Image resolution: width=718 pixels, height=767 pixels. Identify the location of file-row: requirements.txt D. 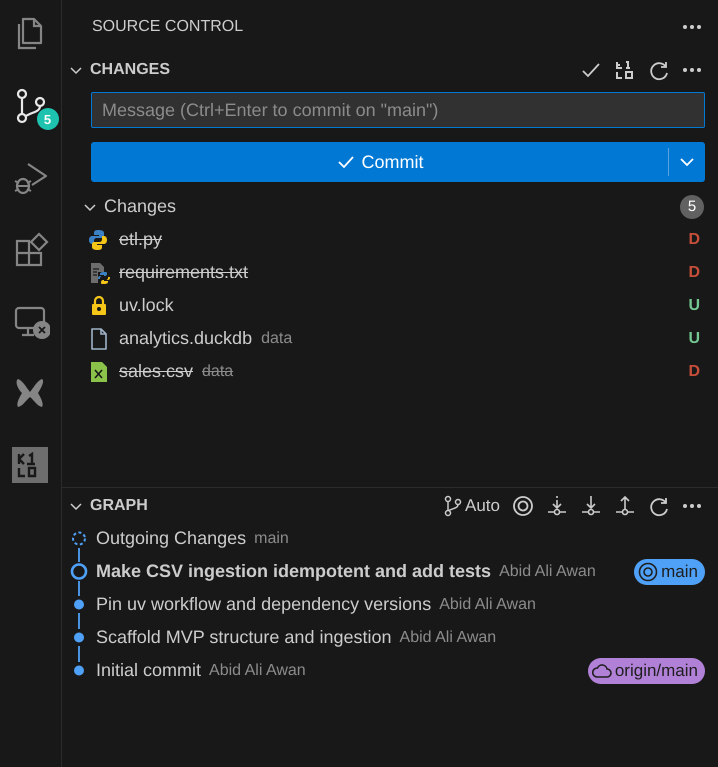
(390, 272).